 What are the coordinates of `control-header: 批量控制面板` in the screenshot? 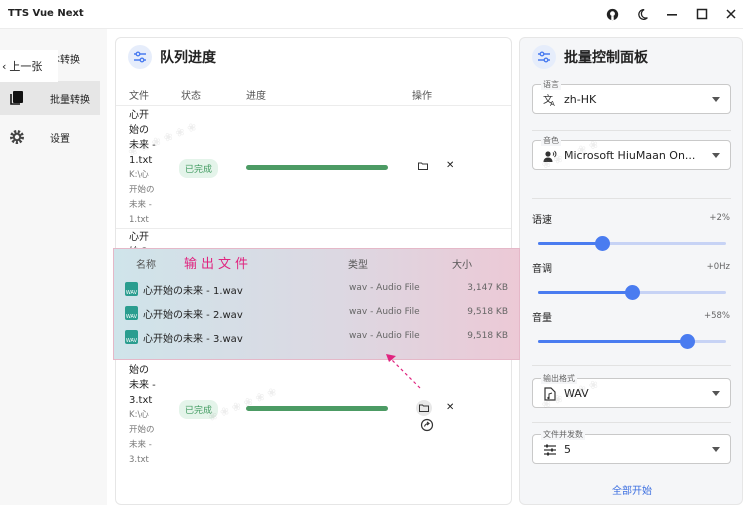 It's located at (590, 57).